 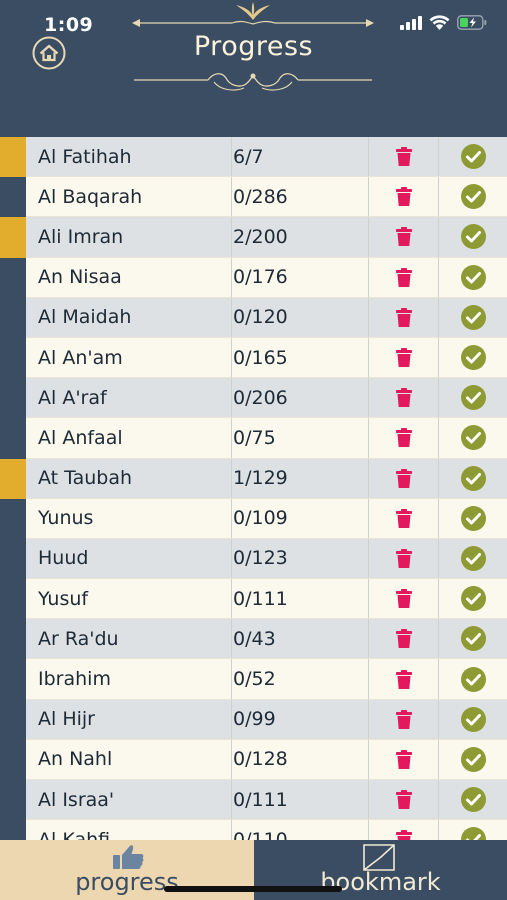 What do you see at coordinates (127, 882) in the screenshot?
I see `tab-progress-label: progress` at bounding box center [127, 882].